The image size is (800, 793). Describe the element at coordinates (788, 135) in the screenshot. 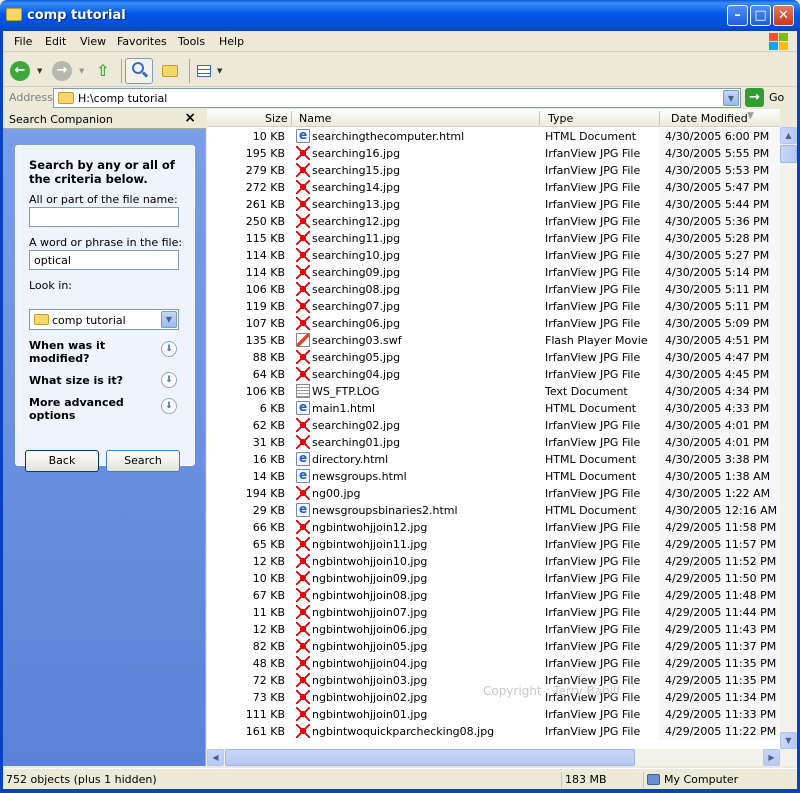

I see `scroll-up-icon: ▲` at that location.